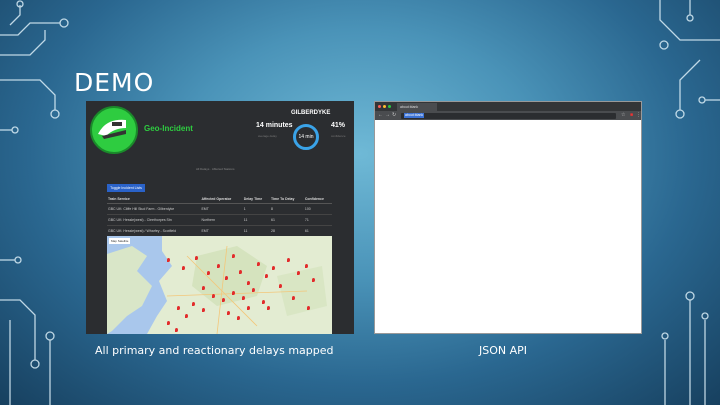  I want to click on table-cell: 100, so click(317, 209).